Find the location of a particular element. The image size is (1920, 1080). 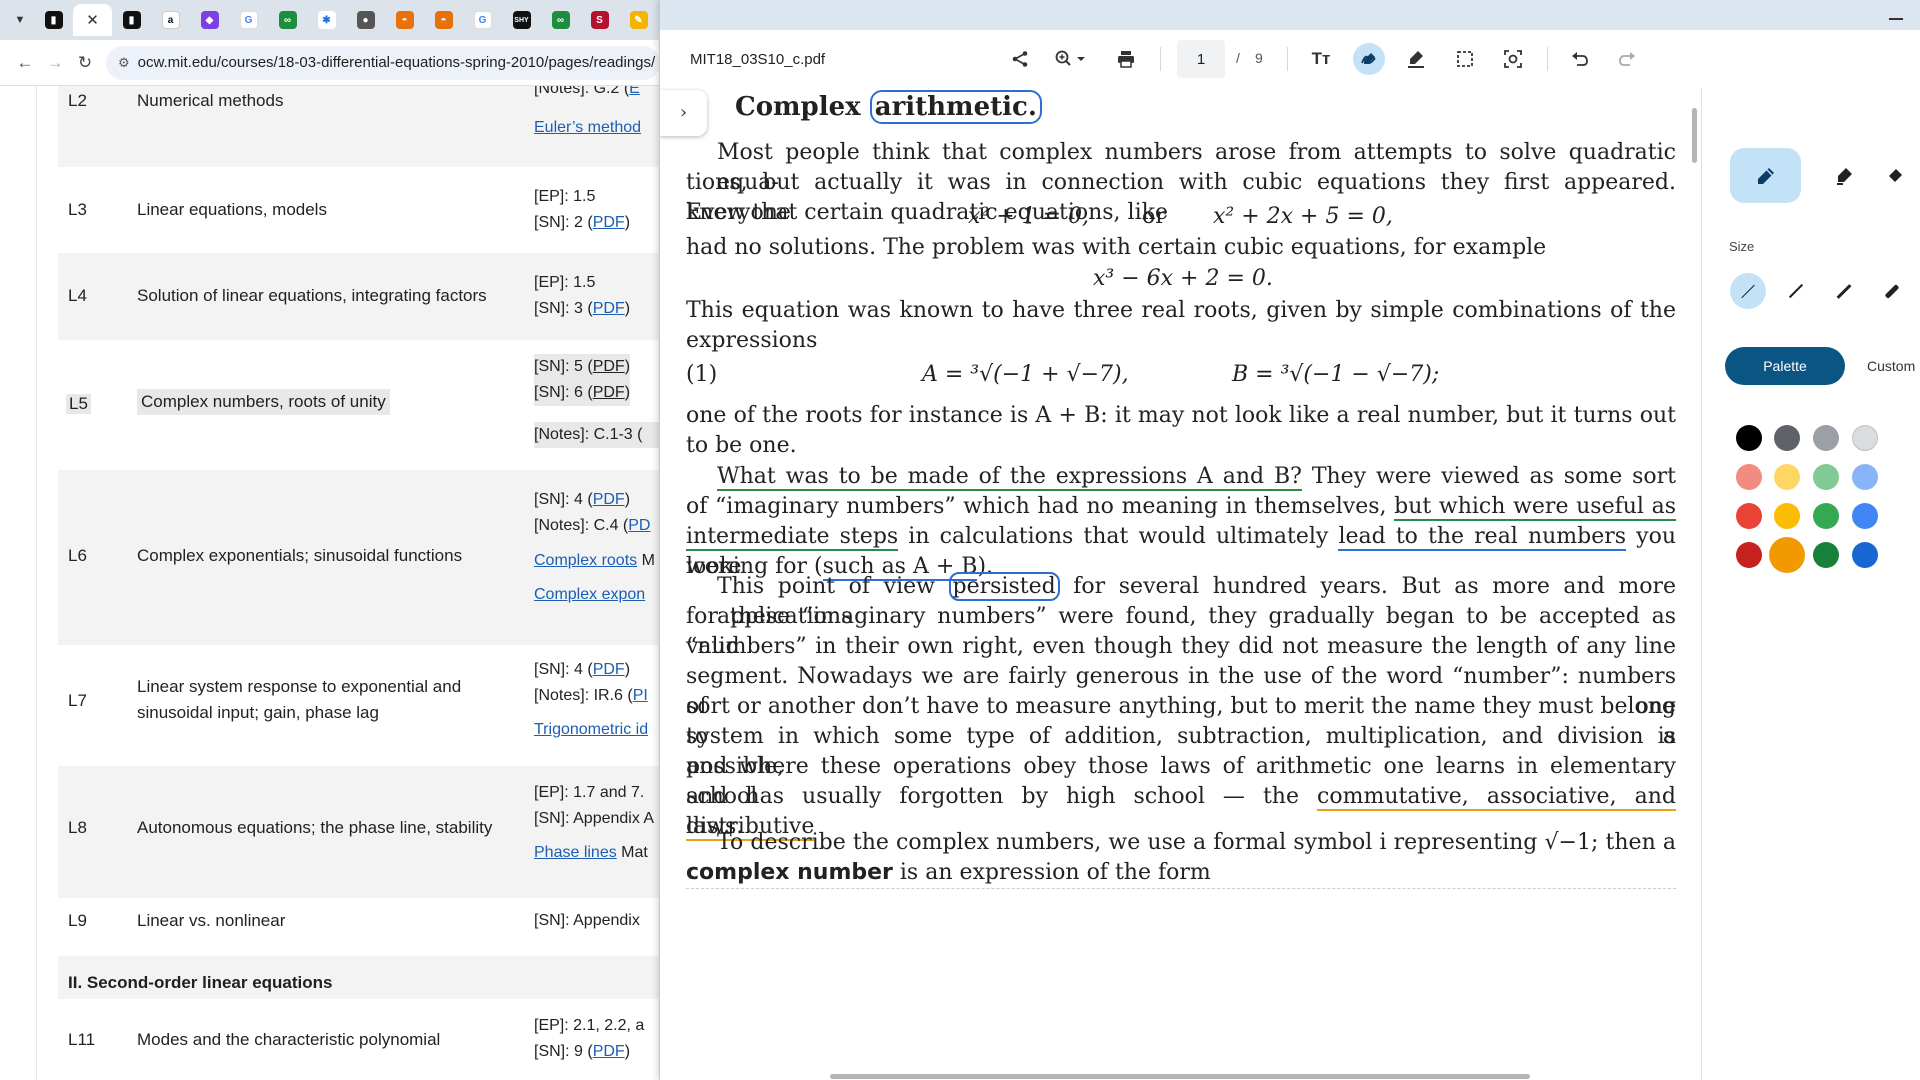

tab-favicon-icon: ● is located at coordinates (365, 20).